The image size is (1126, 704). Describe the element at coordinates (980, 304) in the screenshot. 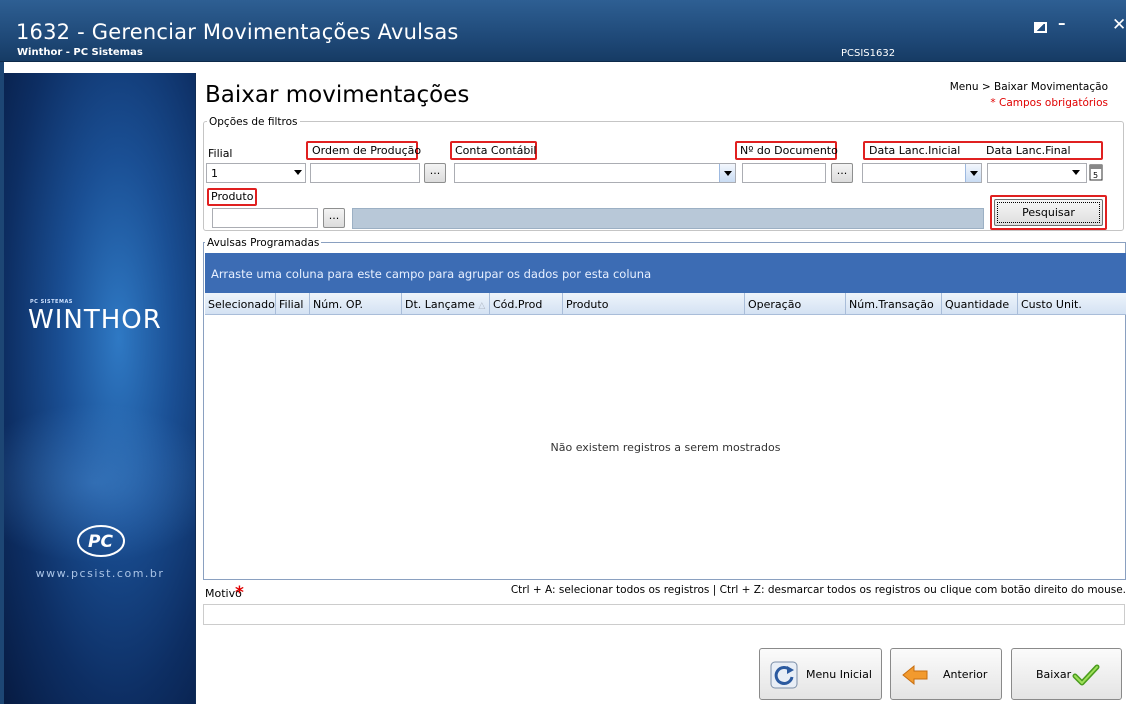

I see `column-quantidade: Quantidade` at that location.